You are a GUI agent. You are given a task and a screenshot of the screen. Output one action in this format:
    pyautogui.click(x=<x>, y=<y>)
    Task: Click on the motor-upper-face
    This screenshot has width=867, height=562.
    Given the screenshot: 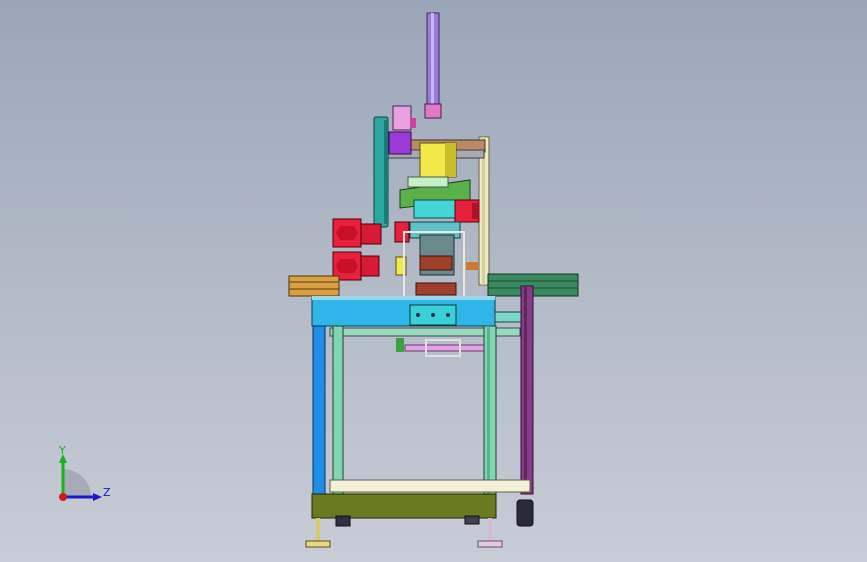 What is the action you would take?
    pyautogui.click(x=347, y=233)
    